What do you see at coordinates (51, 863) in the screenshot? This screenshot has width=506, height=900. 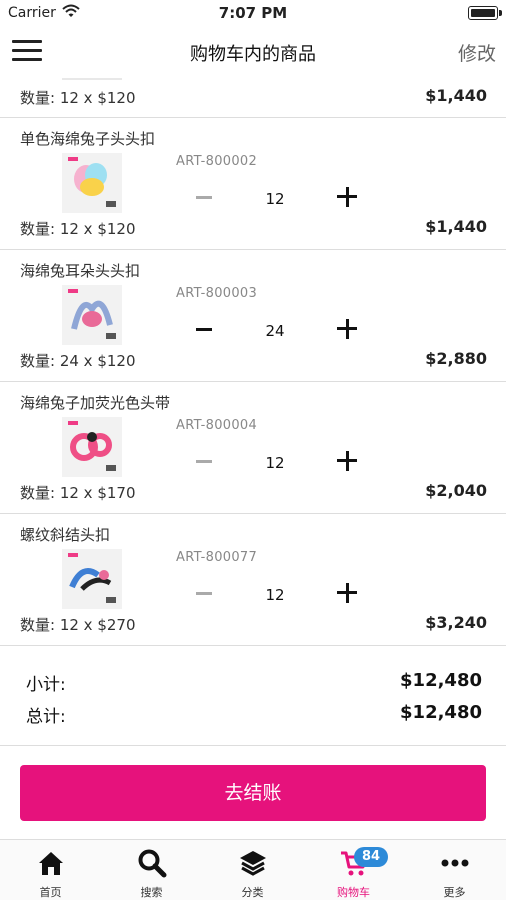 I see `home-icon` at bounding box center [51, 863].